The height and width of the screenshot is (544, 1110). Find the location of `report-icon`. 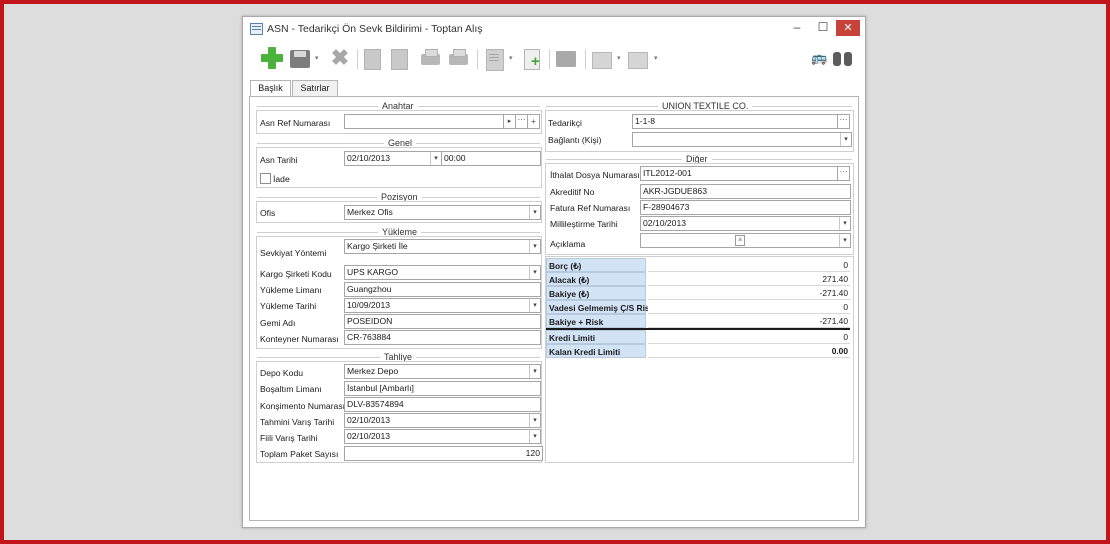

report-icon is located at coordinates (602, 59).